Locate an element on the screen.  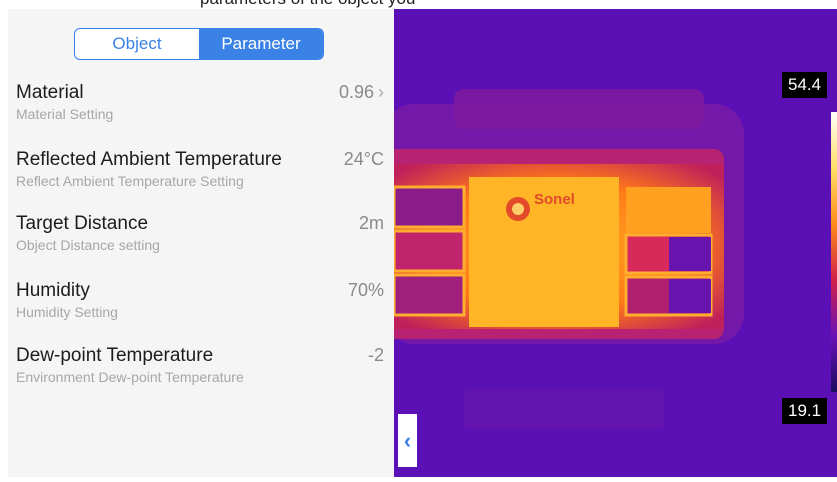
header-partial-text: parameters of the object you is located at coordinates (307, 4).